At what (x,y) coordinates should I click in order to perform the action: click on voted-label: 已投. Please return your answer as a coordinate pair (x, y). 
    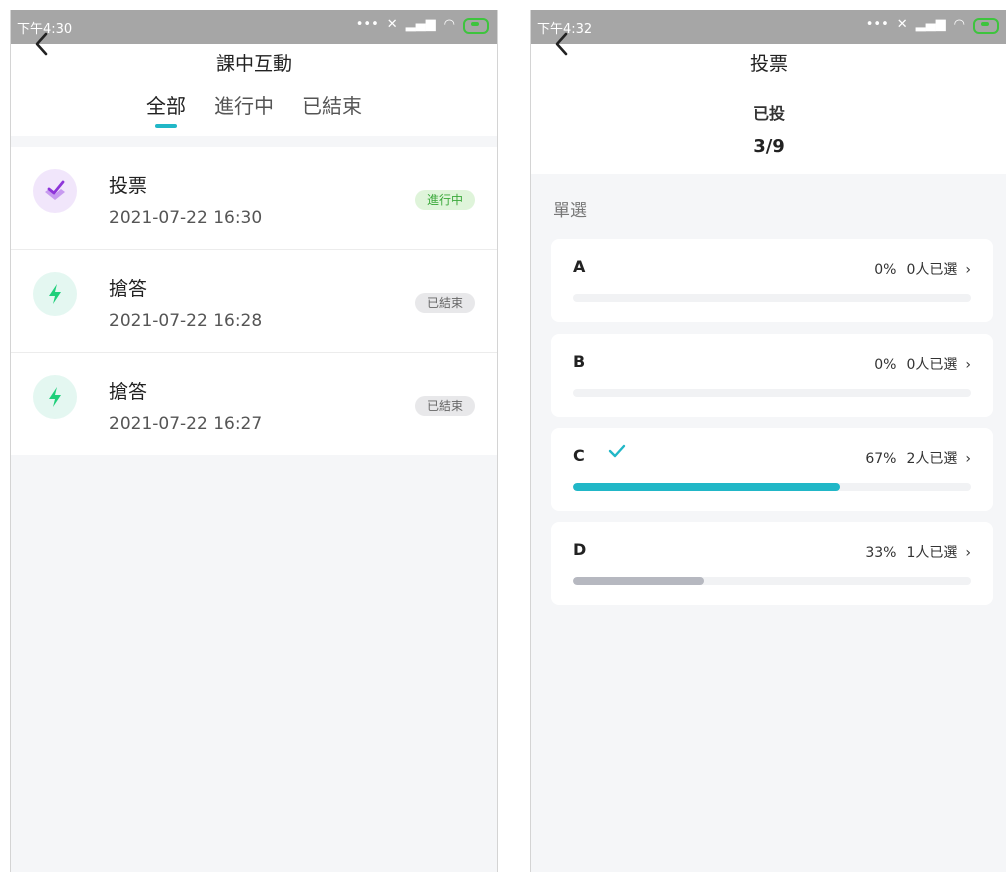
    Looking at the image, I should click on (768, 113).